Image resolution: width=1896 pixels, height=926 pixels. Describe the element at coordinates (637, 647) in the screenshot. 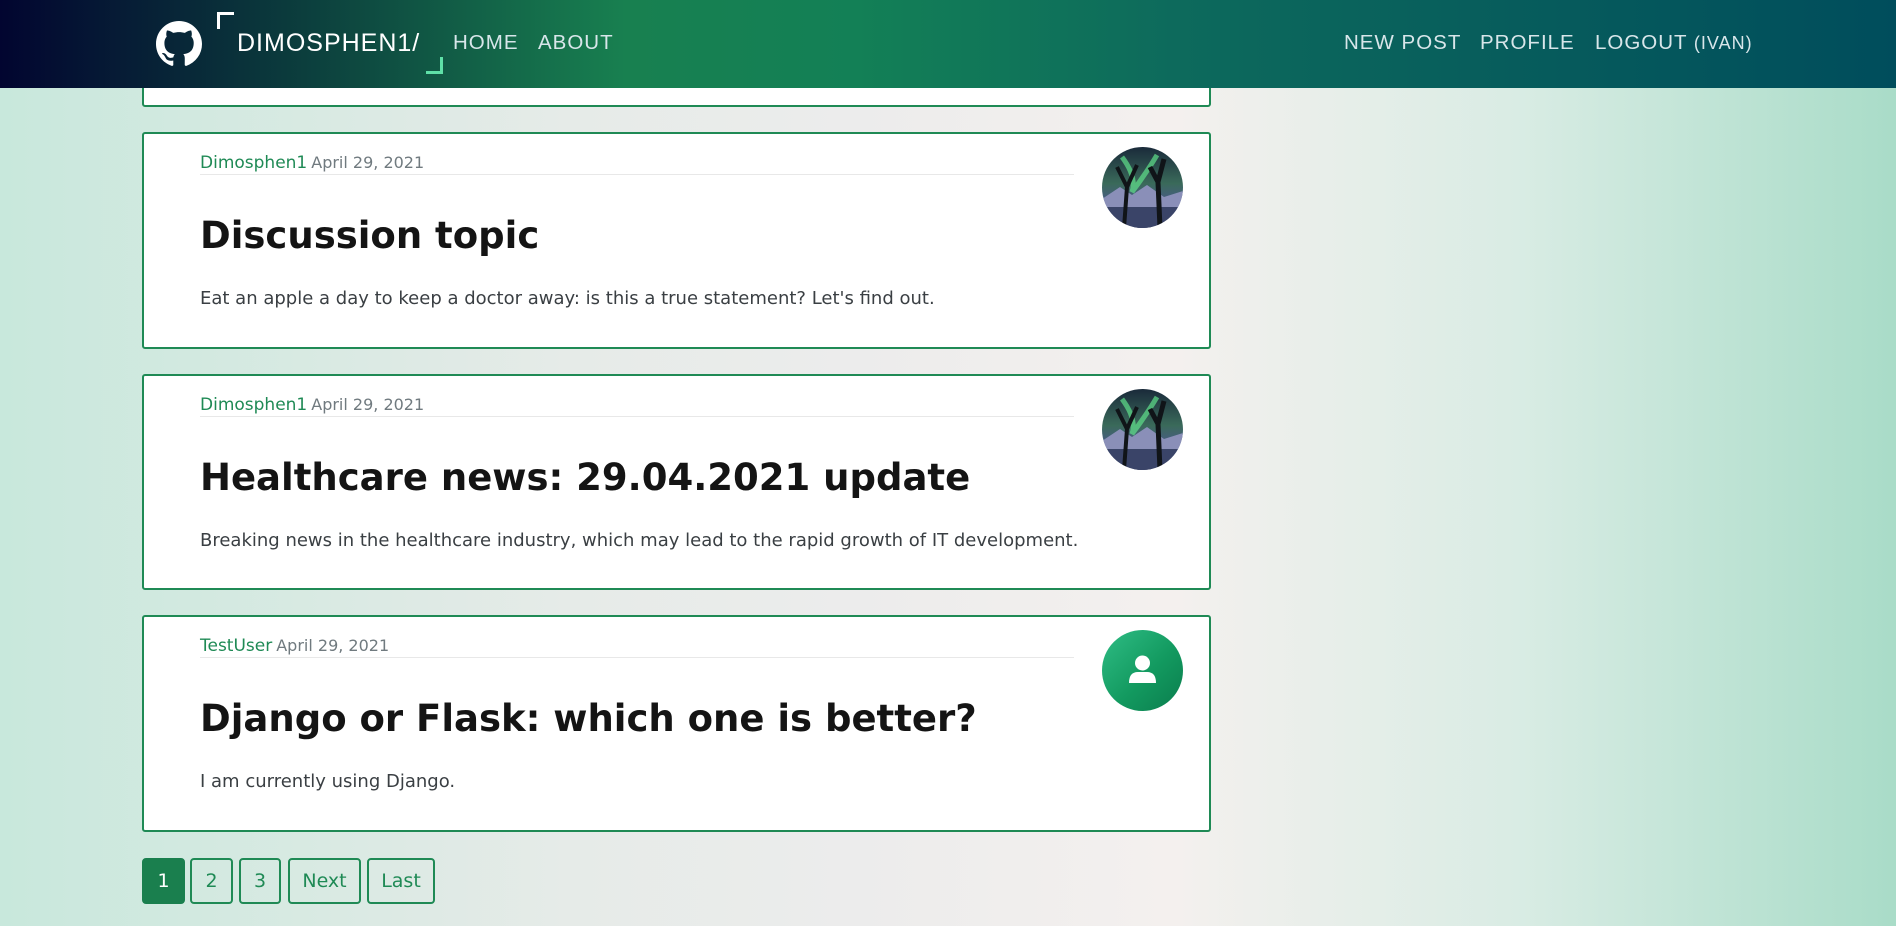

I see `post-meta: TestUser April 29, 2021` at that location.